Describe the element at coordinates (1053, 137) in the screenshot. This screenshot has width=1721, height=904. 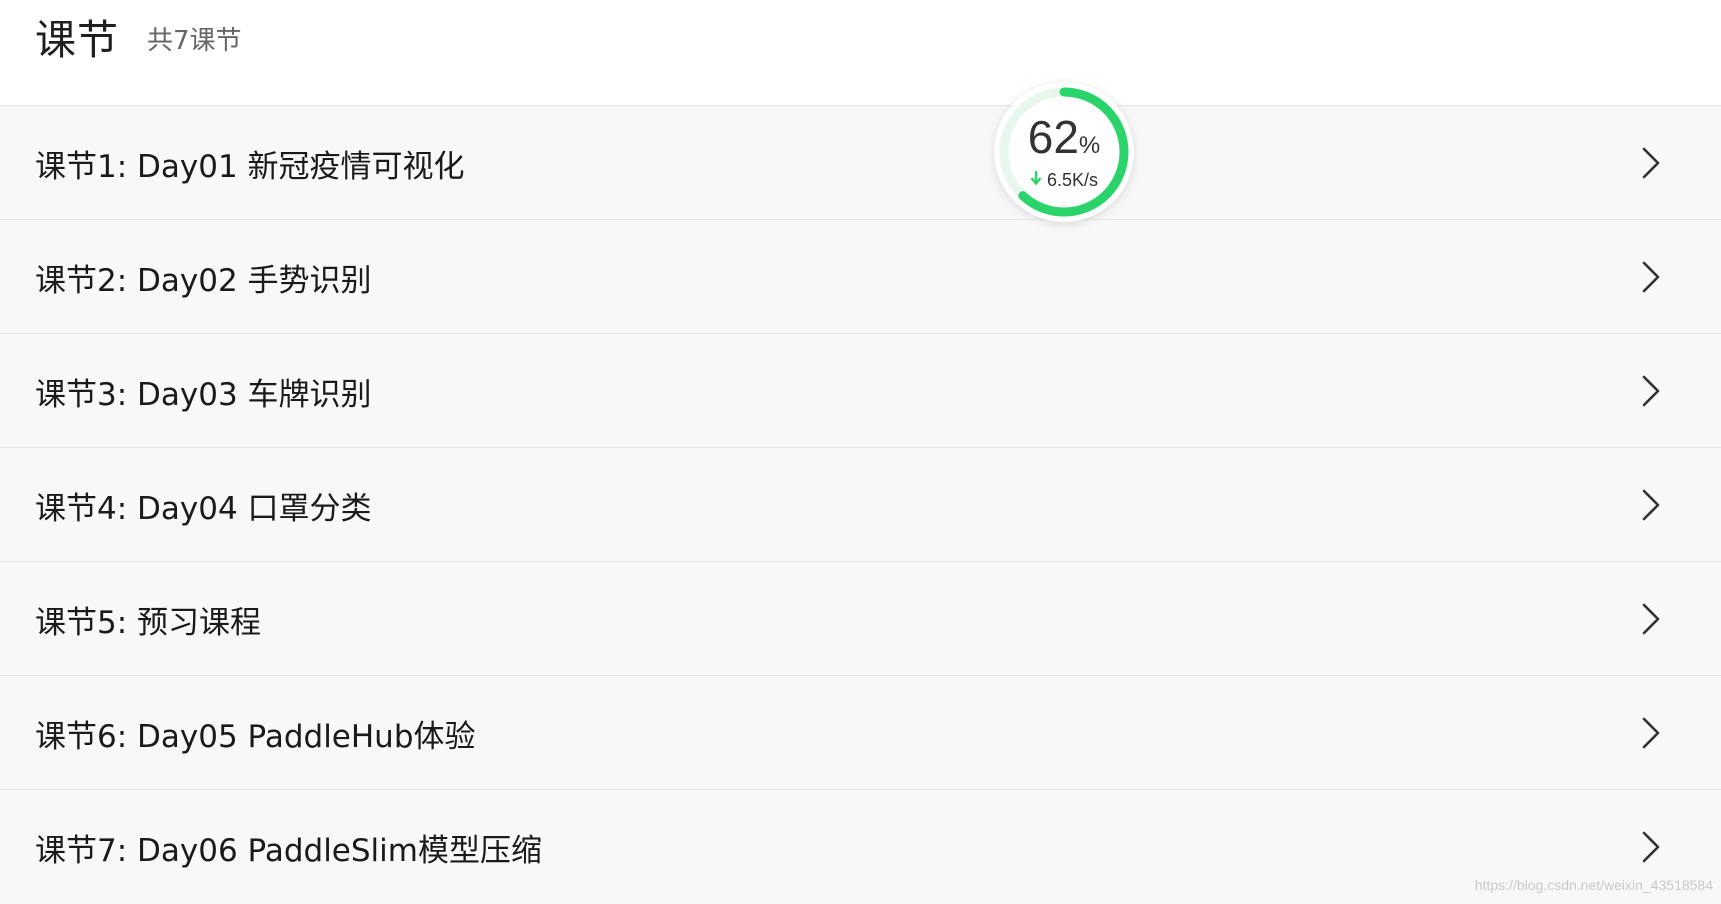
I see `progress-percent-number: 62` at that location.